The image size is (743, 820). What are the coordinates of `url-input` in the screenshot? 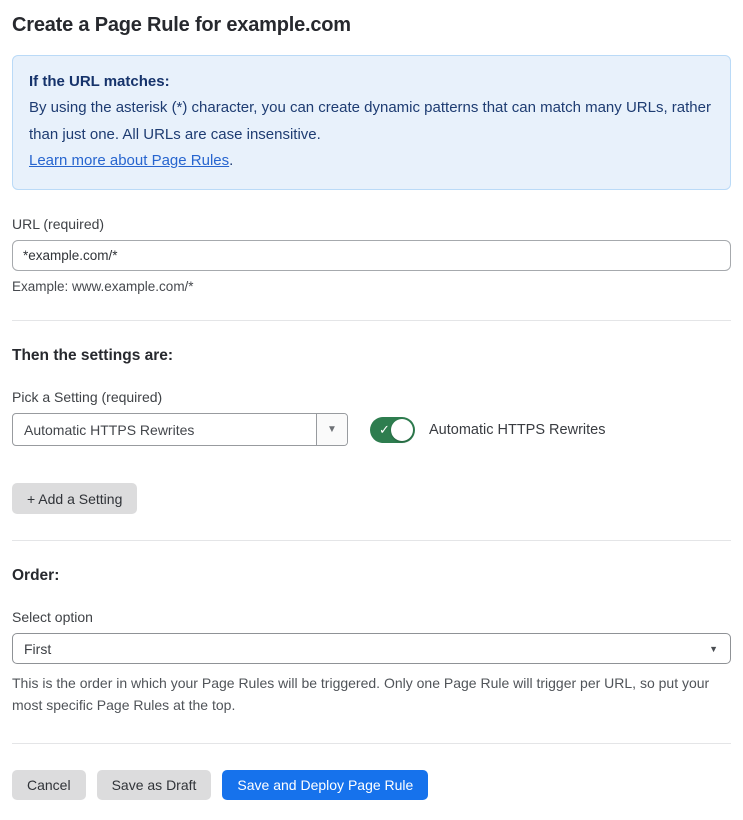 It's located at (371, 255).